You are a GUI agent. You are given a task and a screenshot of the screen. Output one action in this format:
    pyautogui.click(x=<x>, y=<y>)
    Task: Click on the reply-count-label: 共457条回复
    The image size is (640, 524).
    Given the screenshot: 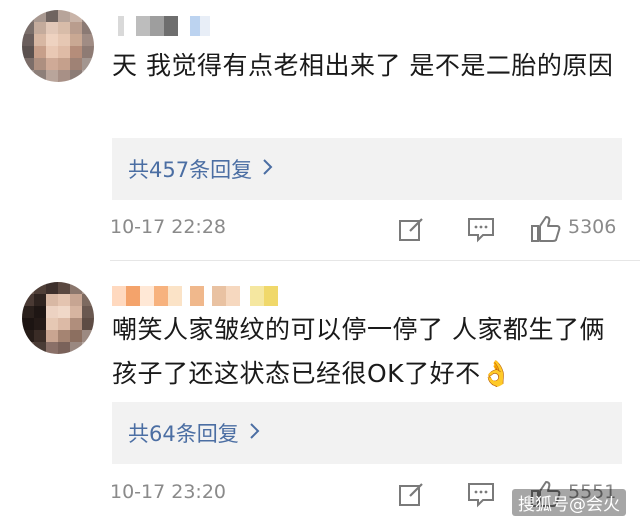 What is the action you would take?
    pyautogui.click(x=190, y=170)
    